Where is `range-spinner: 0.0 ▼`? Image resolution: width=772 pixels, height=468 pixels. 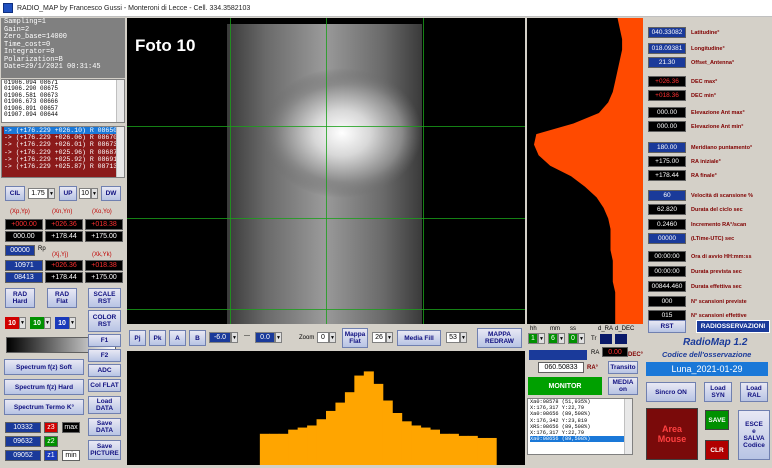 range-spinner: 0.0 ▼ is located at coordinates (268, 337).